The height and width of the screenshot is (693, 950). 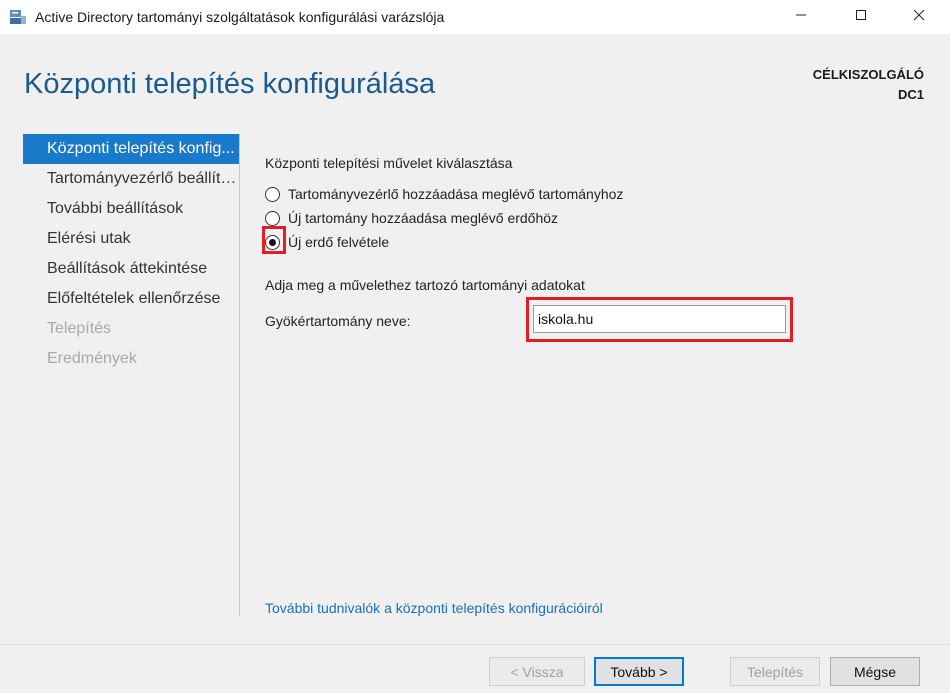 I want to click on nav-item-paths: Elérési utak, so click(x=131, y=239).